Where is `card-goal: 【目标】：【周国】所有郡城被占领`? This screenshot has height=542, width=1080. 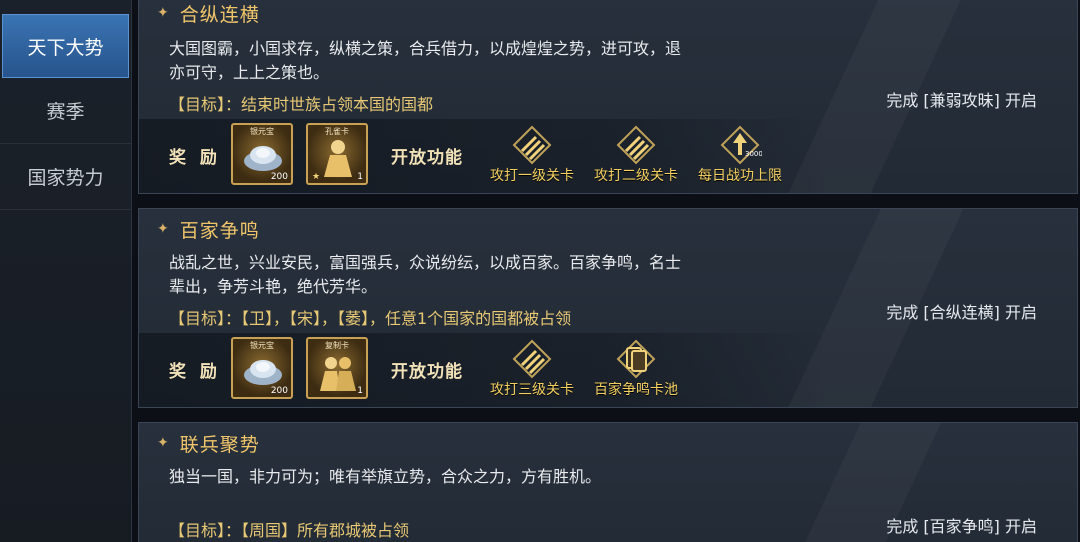
card-goal: 【目标】：【周国】所有郡城被占领 is located at coordinates (289, 530).